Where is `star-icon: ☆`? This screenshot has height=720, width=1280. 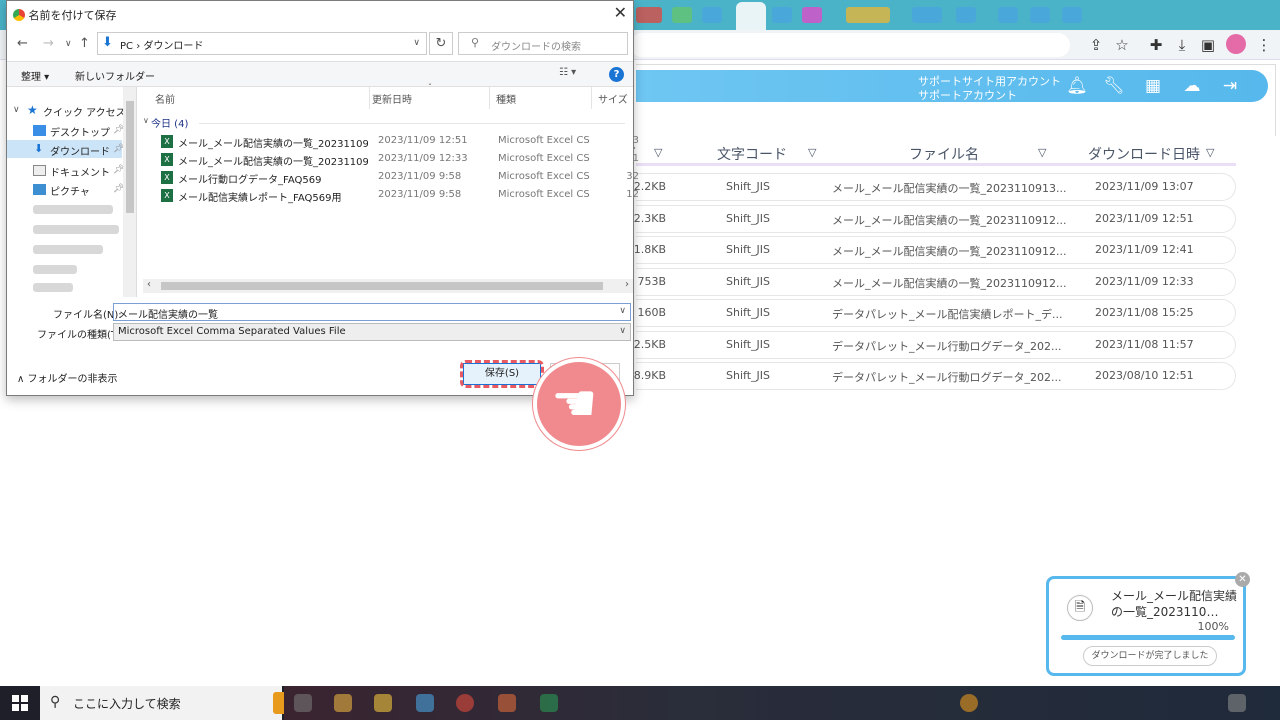 star-icon: ☆ is located at coordinates (1122, 45).